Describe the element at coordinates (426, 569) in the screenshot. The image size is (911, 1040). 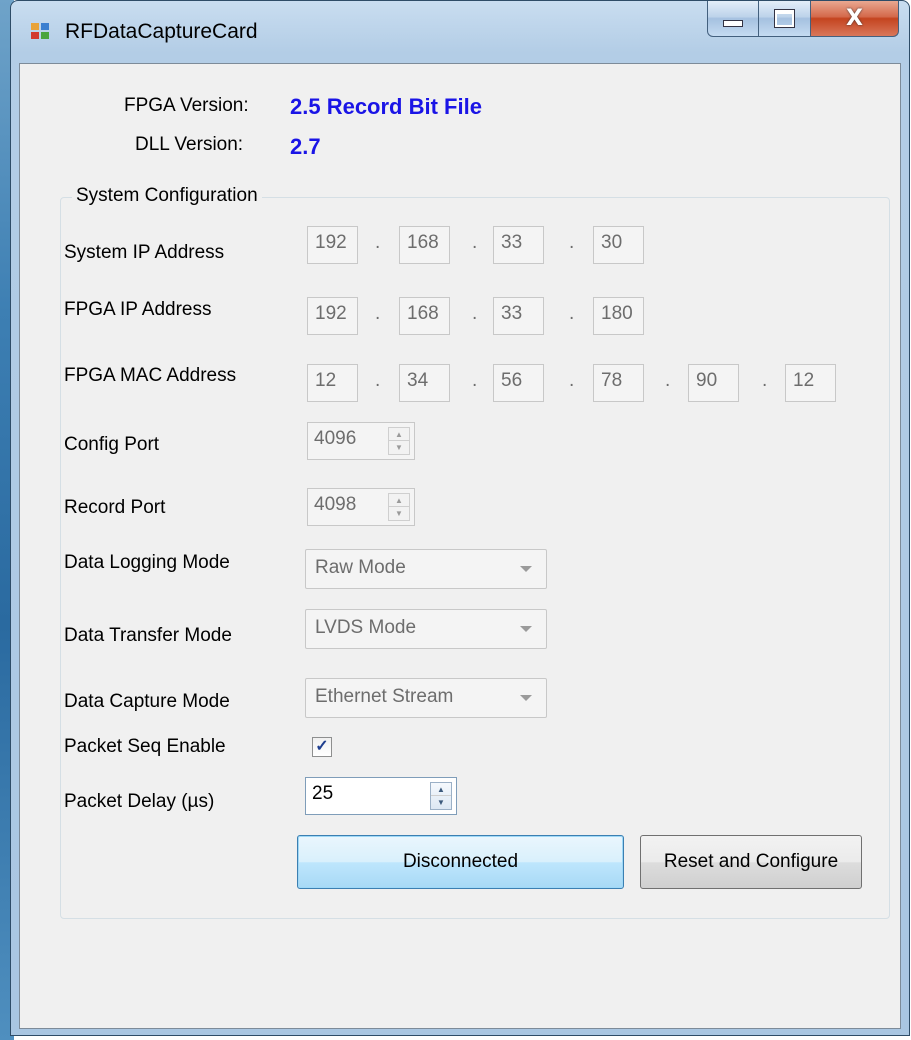
I see `data-logging-mode-select: Raw Mode` at that location.